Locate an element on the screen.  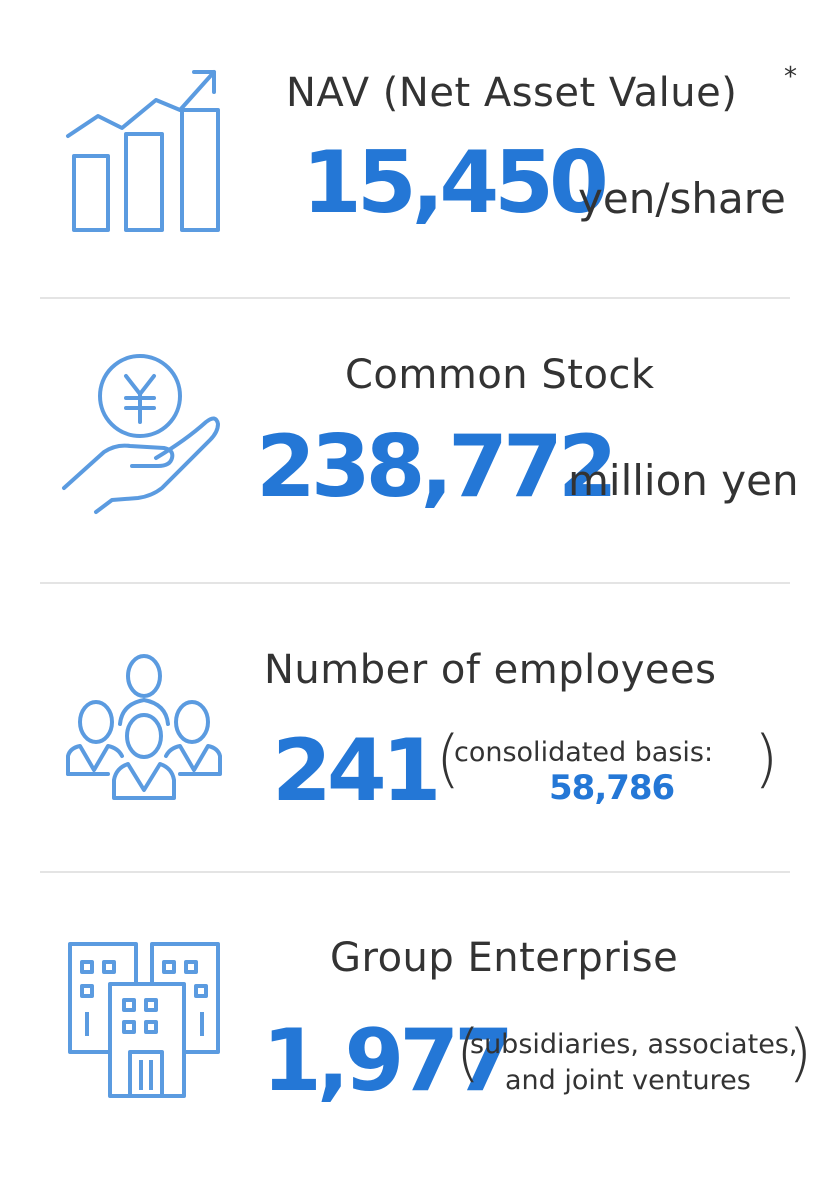
nav-footnote-marker: * is located at coordinates (790, 77).